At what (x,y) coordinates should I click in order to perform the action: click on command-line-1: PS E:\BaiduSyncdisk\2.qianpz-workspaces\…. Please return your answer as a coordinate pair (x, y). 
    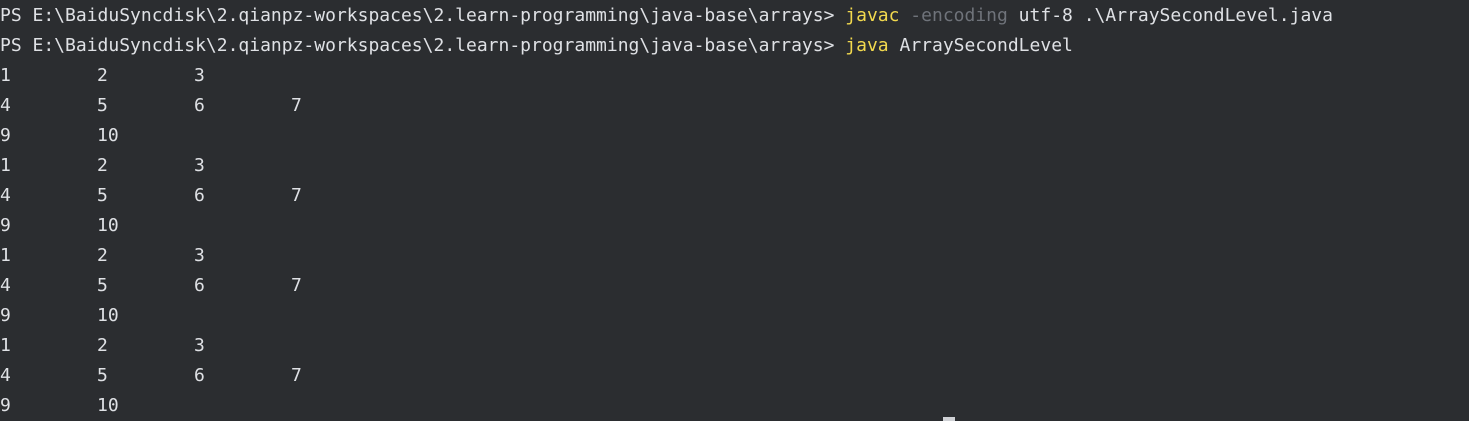
    Looking at the image, I should click on (734, 16).